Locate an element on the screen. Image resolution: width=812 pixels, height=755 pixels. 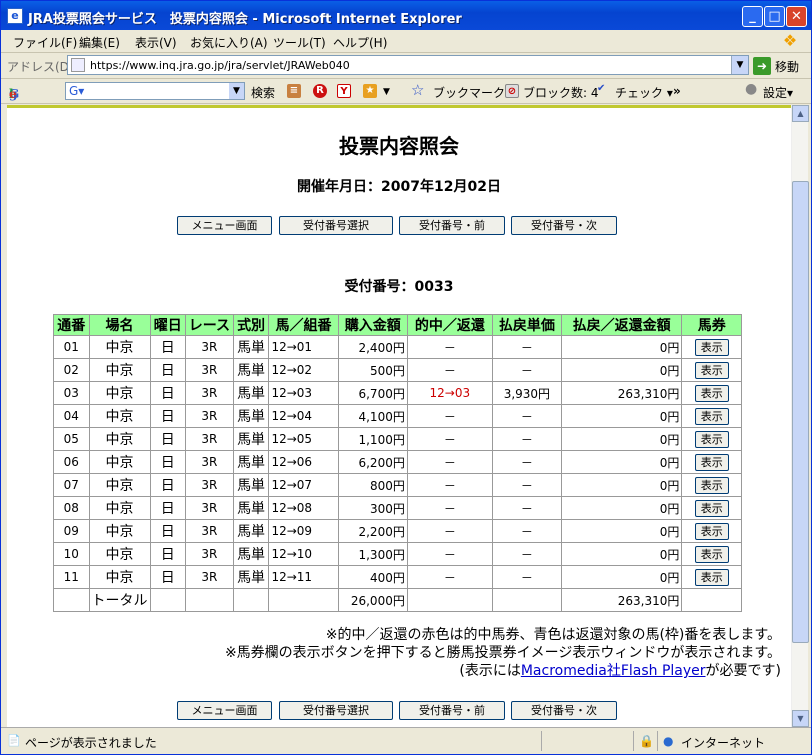
google-search-dropdown-icon: ▼ is located at coordinates (236, 91).